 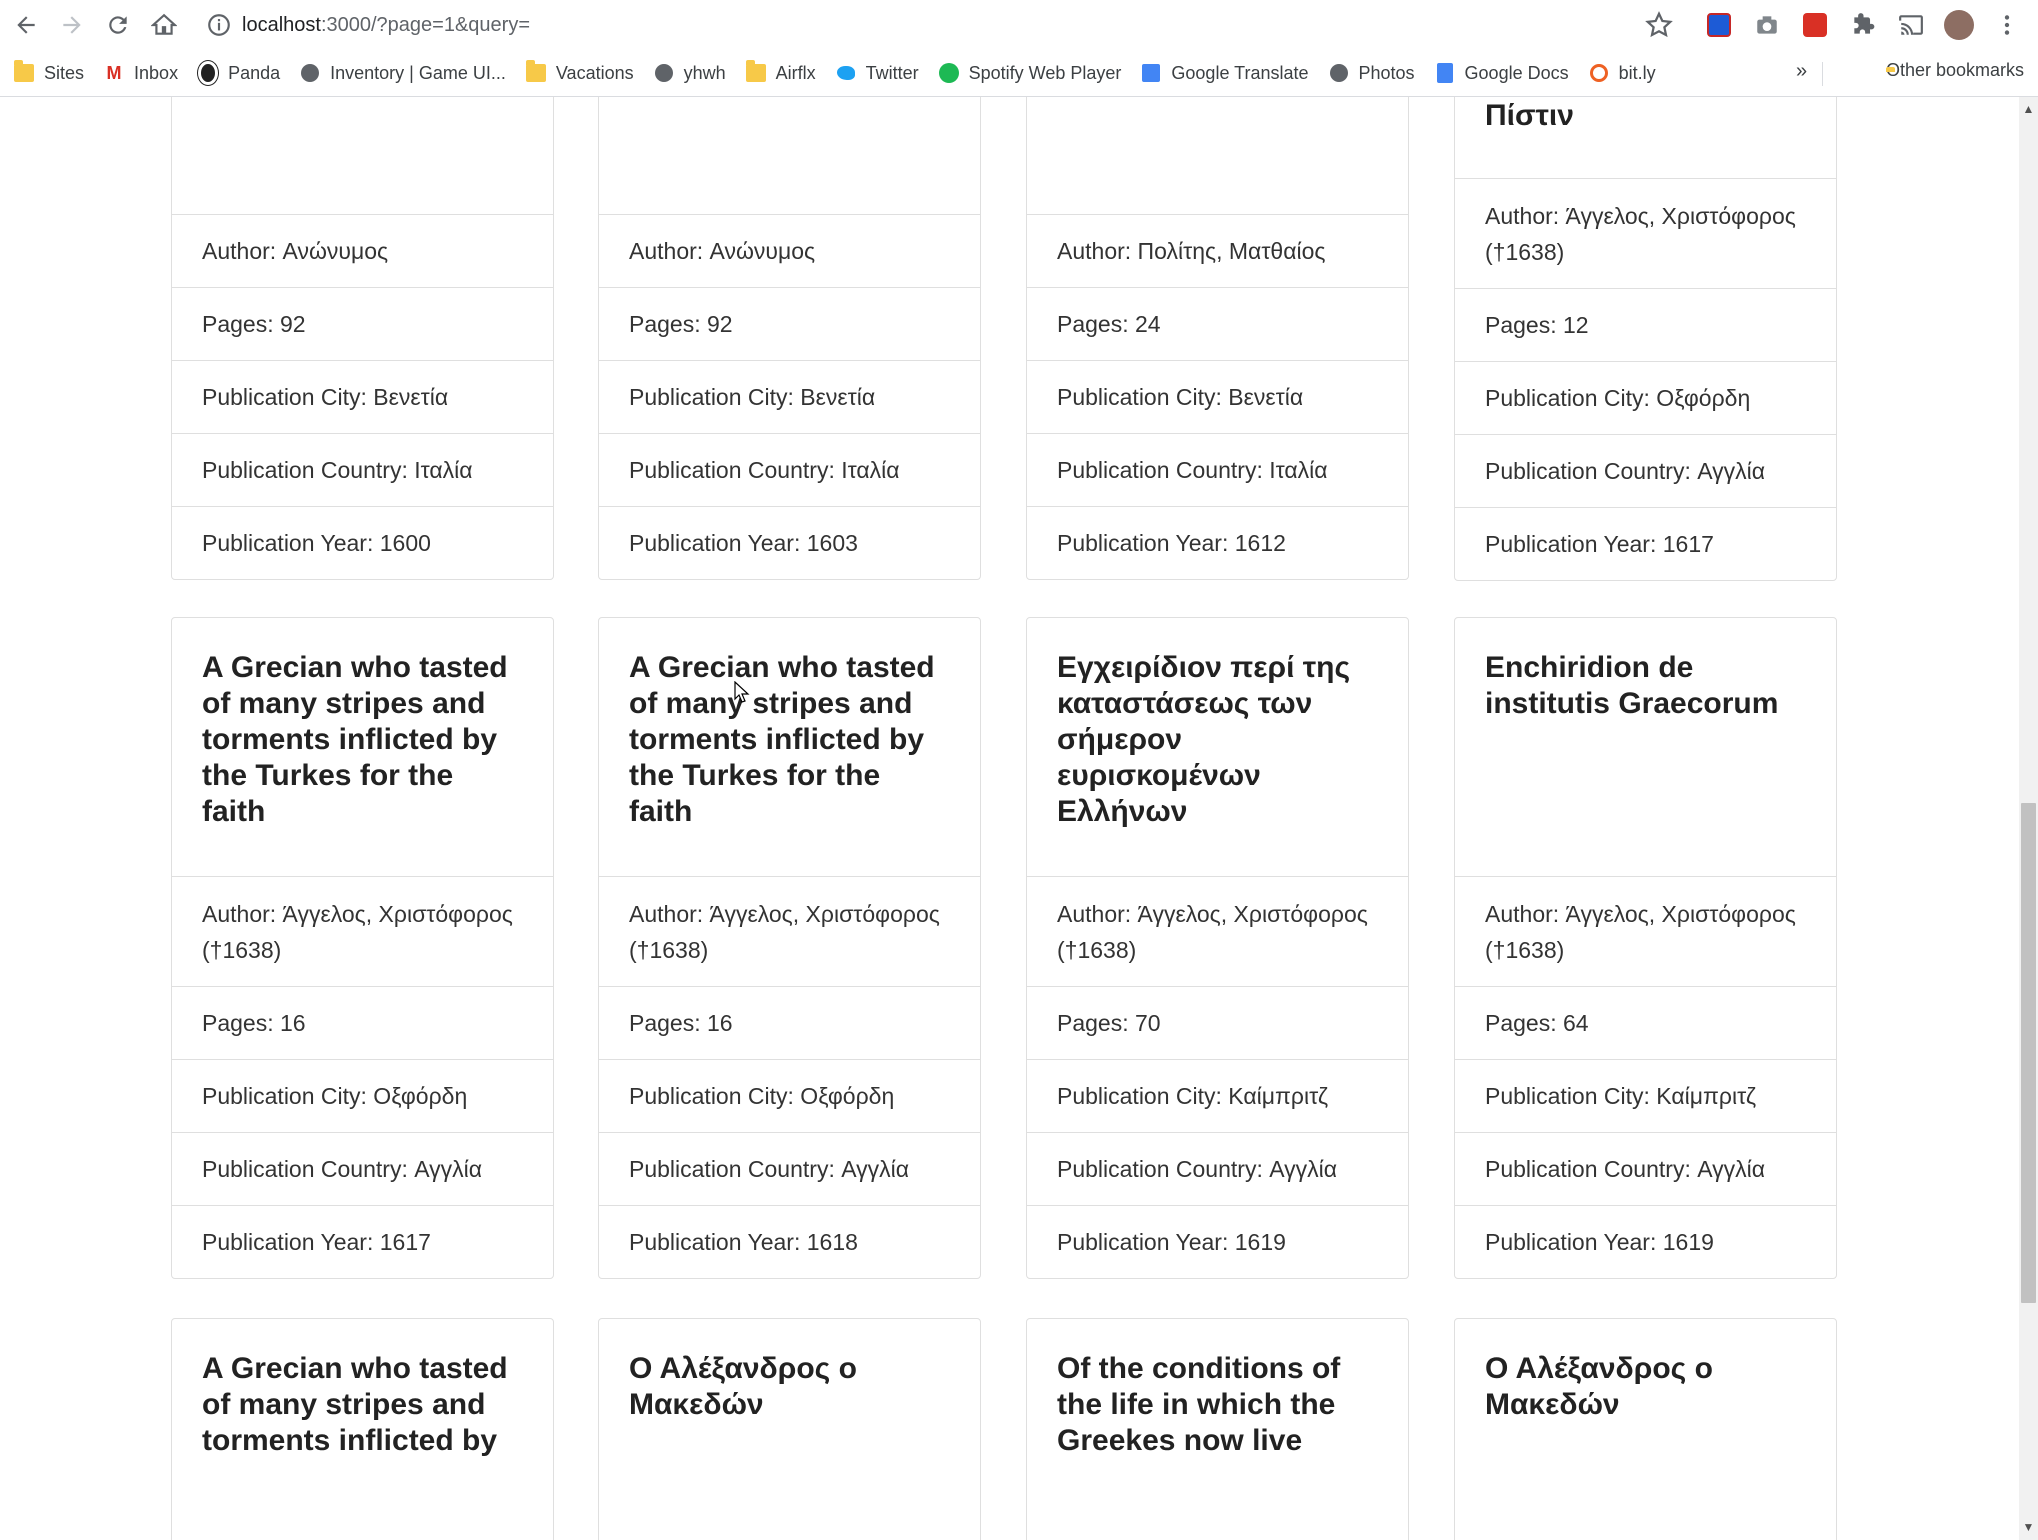 I want to click on bookmark-item: Google Translate, so click(x=1225, y=73).